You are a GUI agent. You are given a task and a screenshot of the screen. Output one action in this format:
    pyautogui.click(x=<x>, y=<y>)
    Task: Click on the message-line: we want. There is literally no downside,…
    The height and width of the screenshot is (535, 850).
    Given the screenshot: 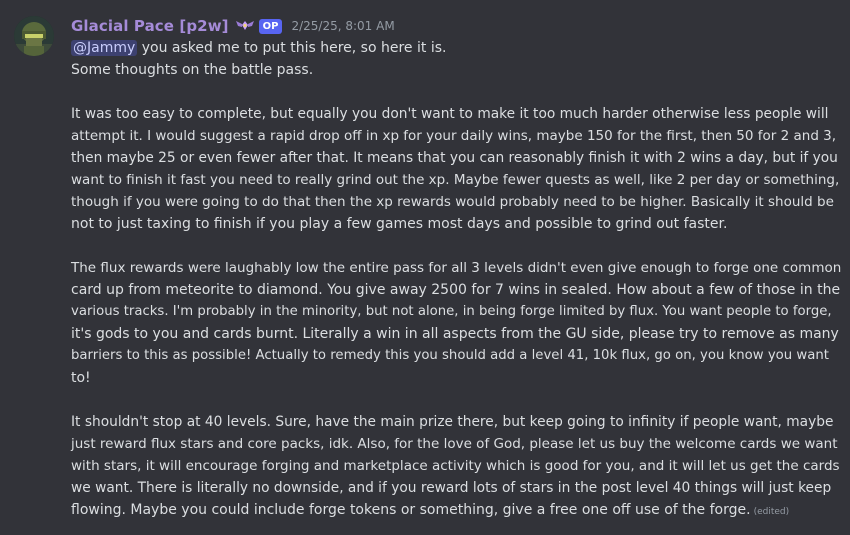 What is the action you would take?
    pyautogui.click(x=451, y=488)
    